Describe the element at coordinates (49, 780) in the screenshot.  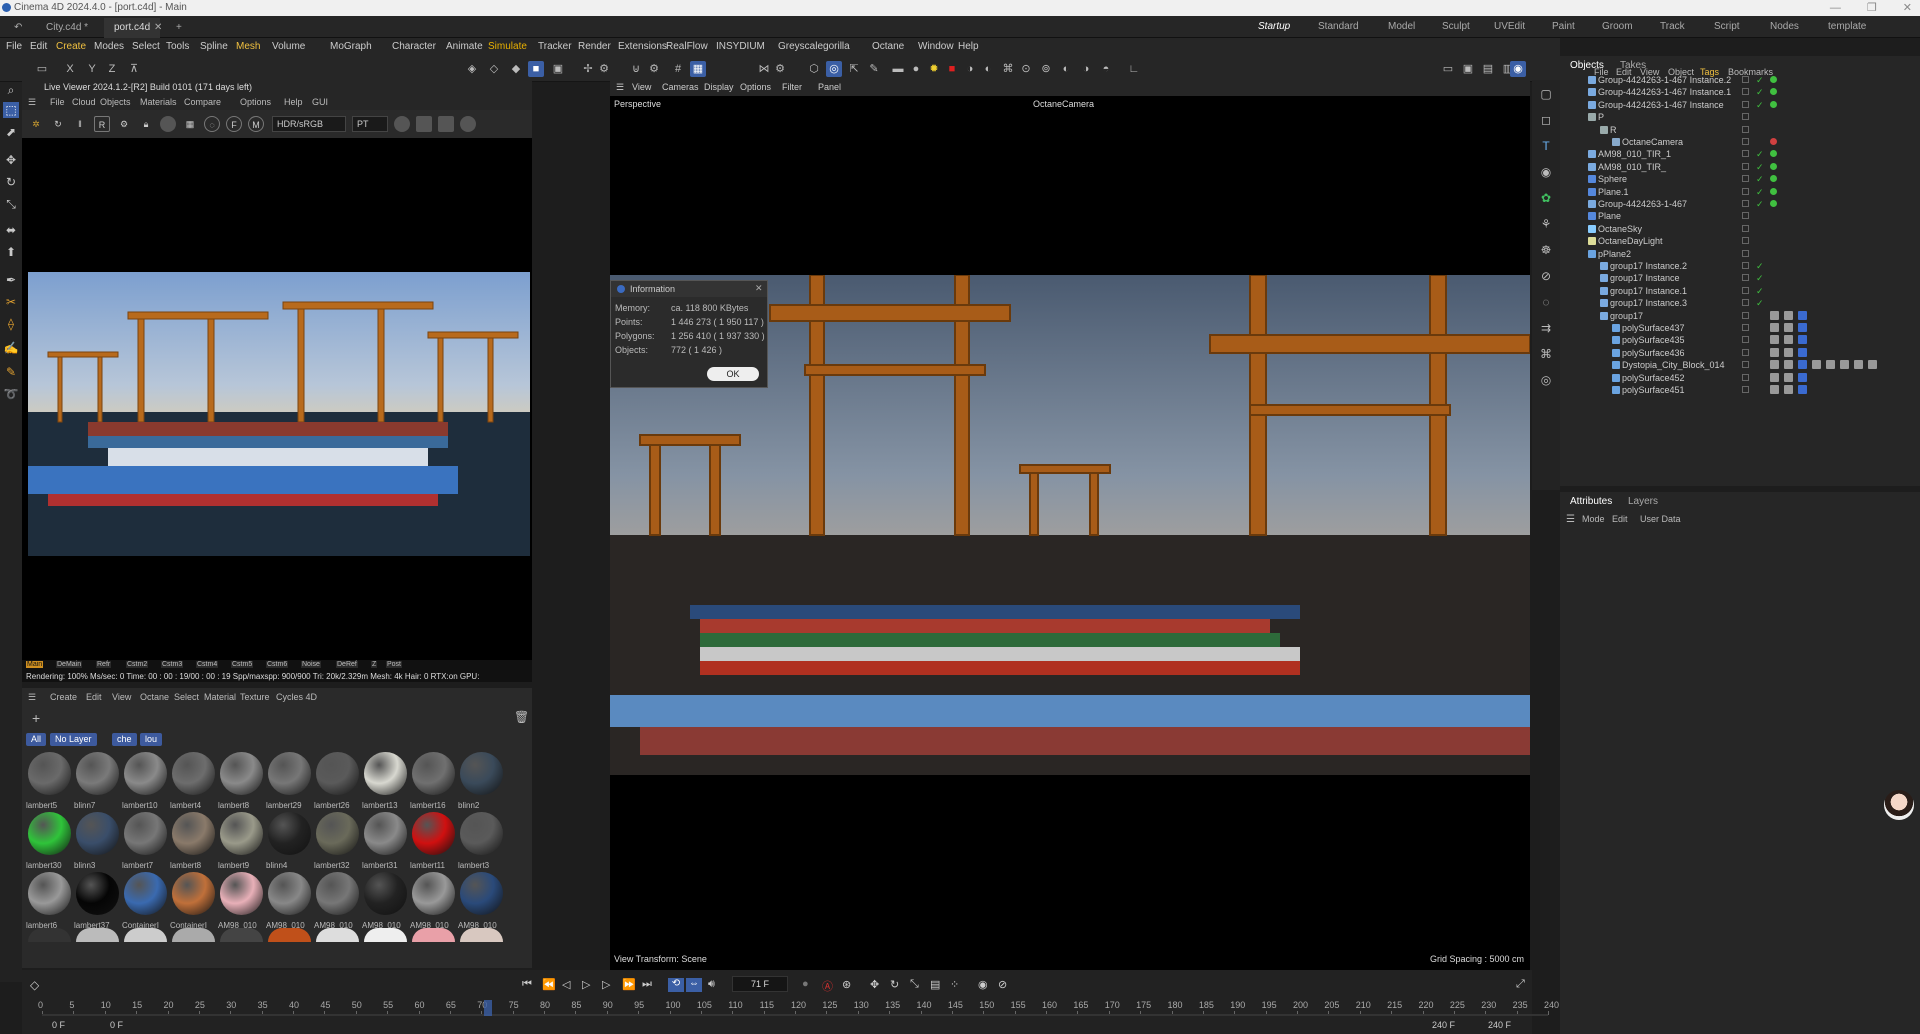
I see `material-swatch: lambert5` at that location.